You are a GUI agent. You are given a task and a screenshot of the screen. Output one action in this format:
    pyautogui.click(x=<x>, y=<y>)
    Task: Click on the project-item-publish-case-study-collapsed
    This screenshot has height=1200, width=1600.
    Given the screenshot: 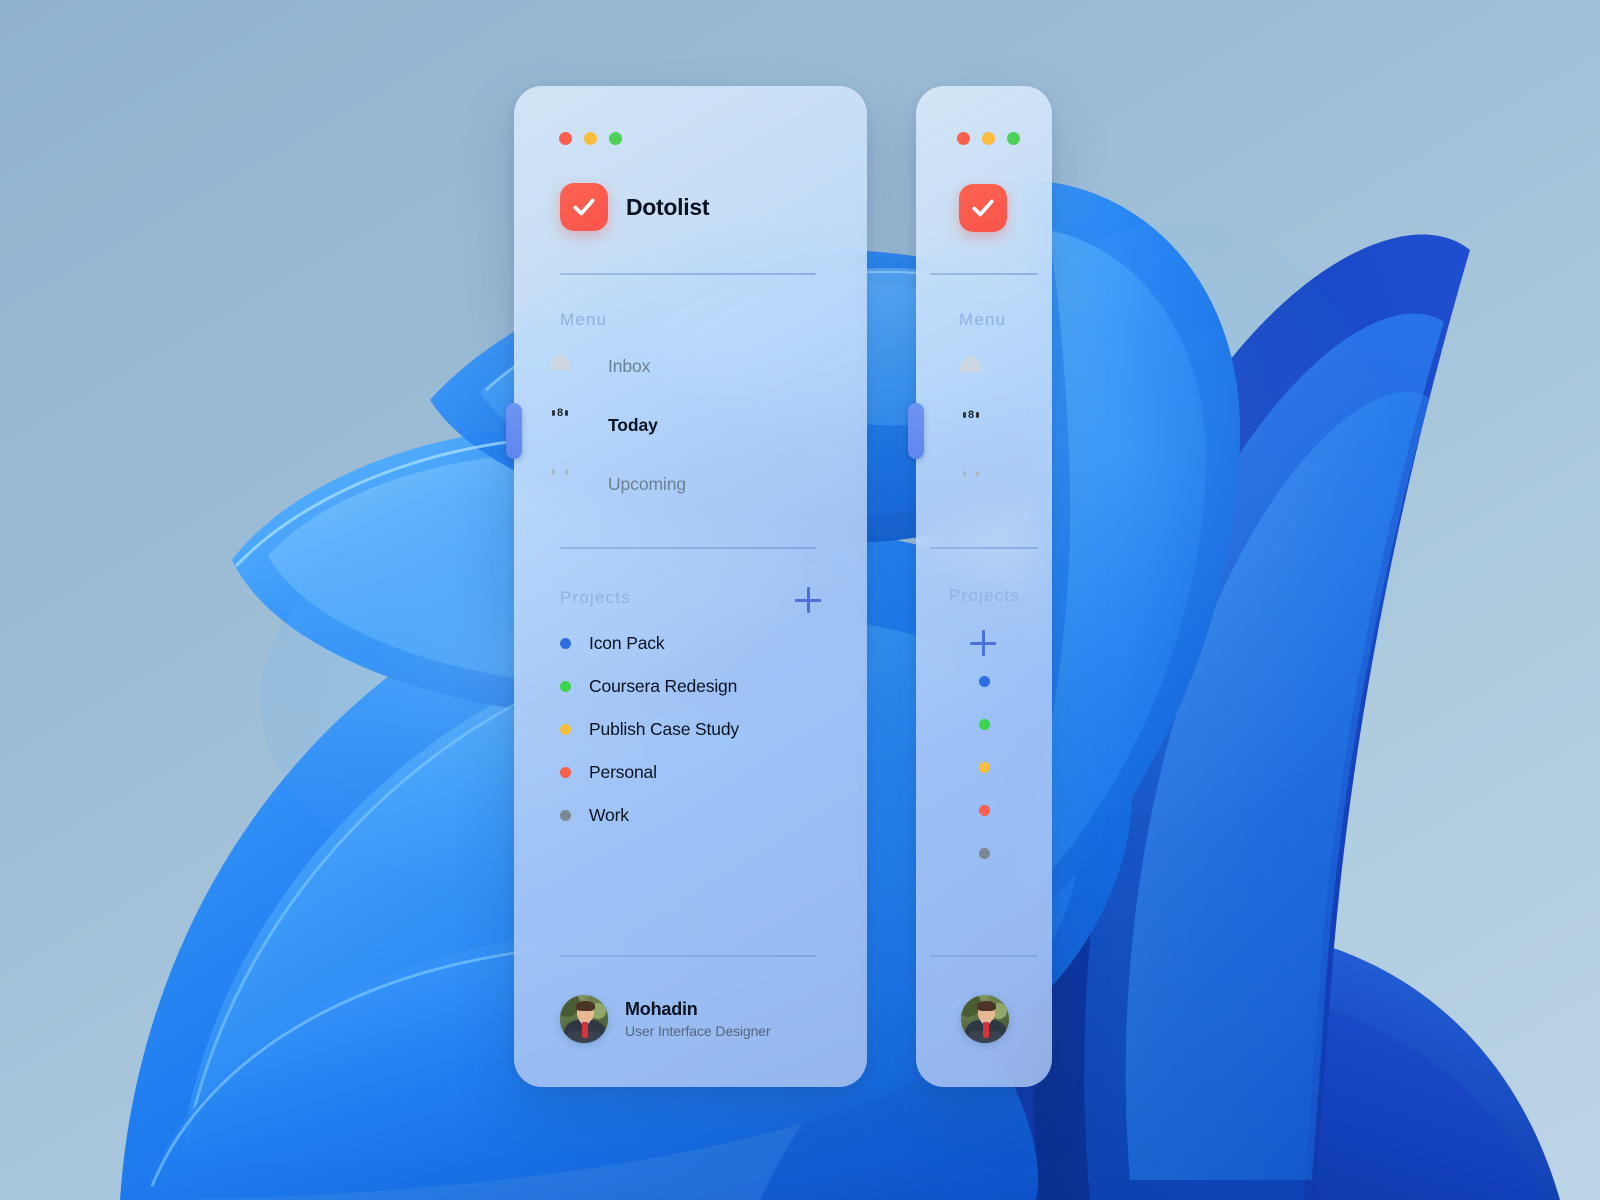 What is the action you would take?
    pyautogui.click(x=984, y=767)
    